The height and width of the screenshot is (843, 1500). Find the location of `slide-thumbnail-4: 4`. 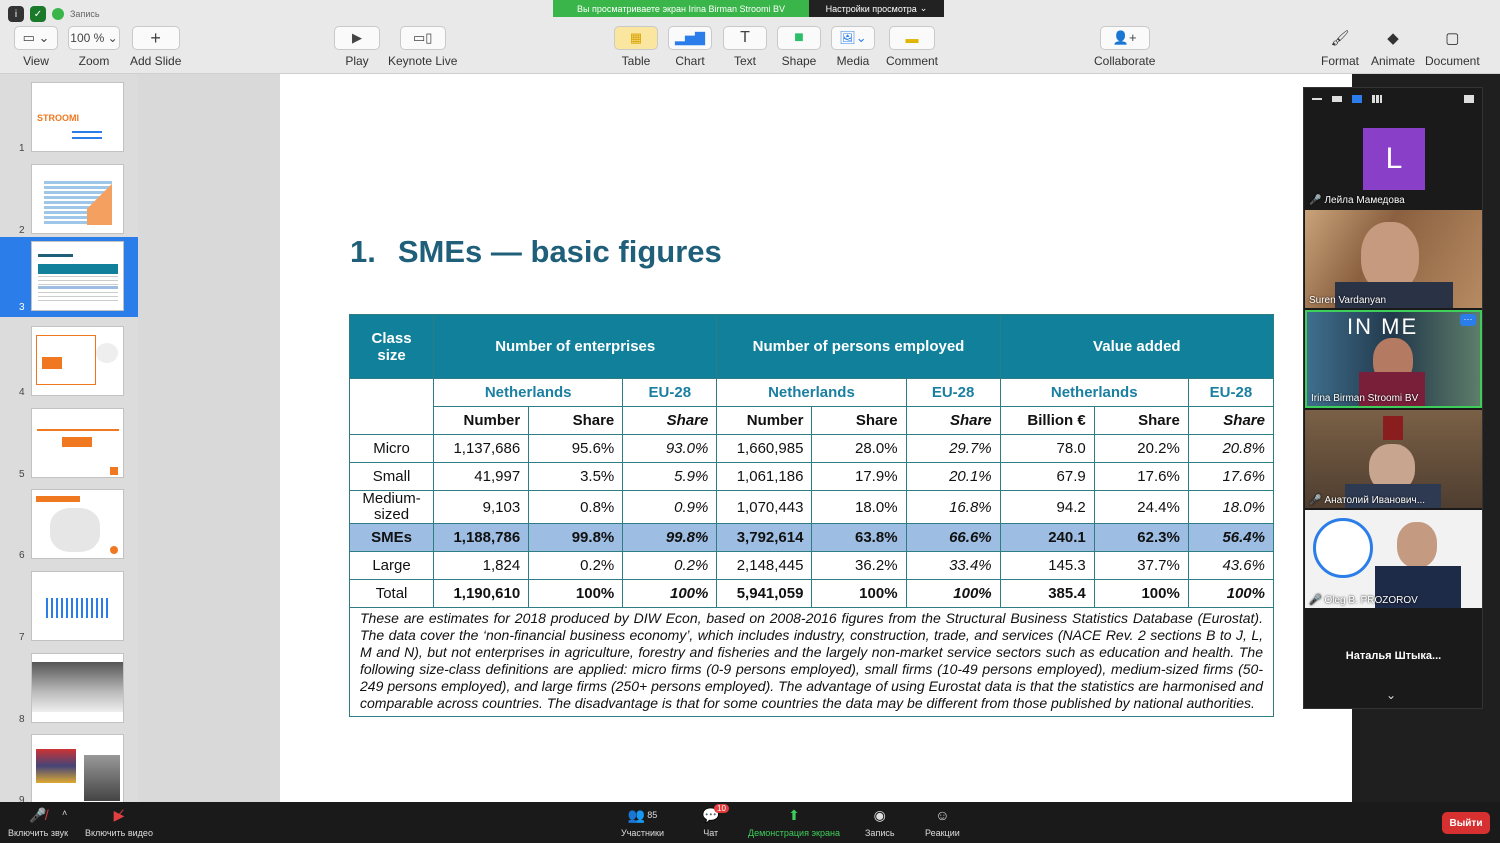

slide-thumbnail-4: 4 is located at coordinates (69, 362).